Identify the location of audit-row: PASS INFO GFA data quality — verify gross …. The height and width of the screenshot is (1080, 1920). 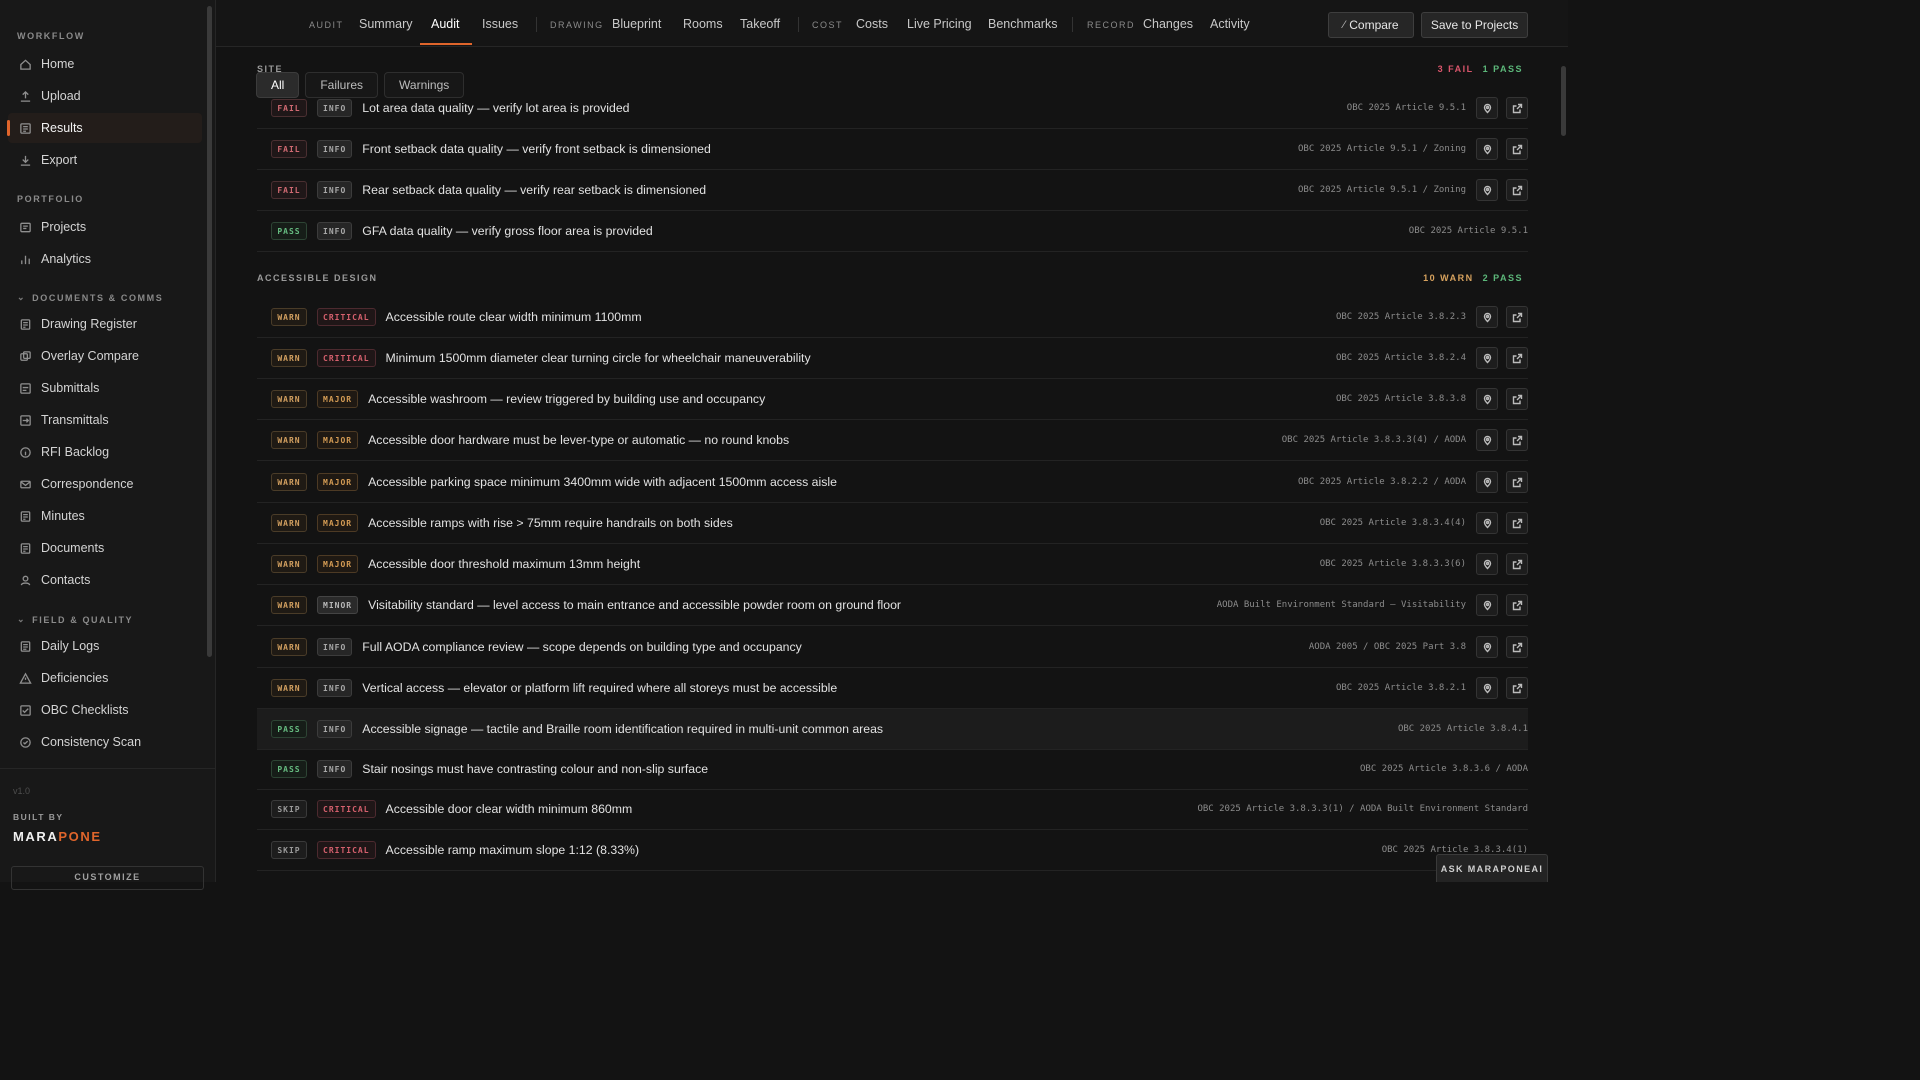
(892, 231).